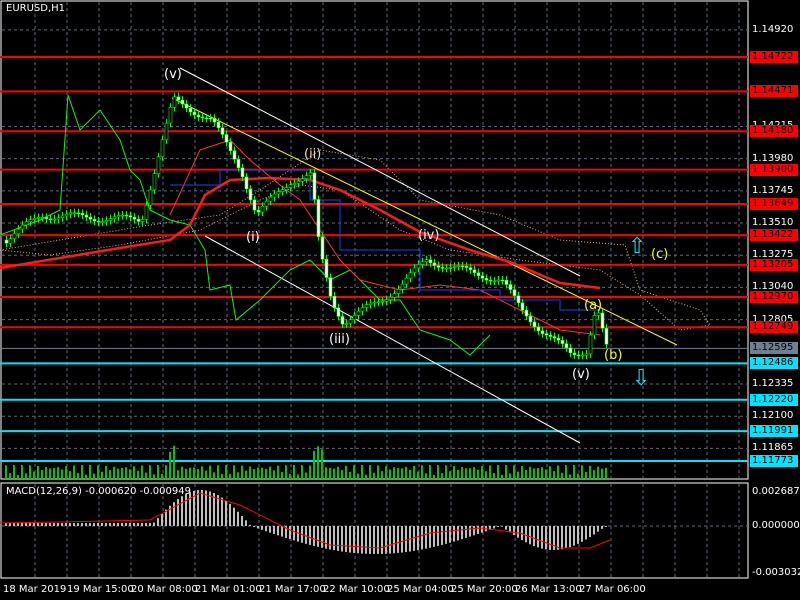 This screenshot has width=800, height=600. I want to click on support-price-tag: 1.11773, so click(774, 461).